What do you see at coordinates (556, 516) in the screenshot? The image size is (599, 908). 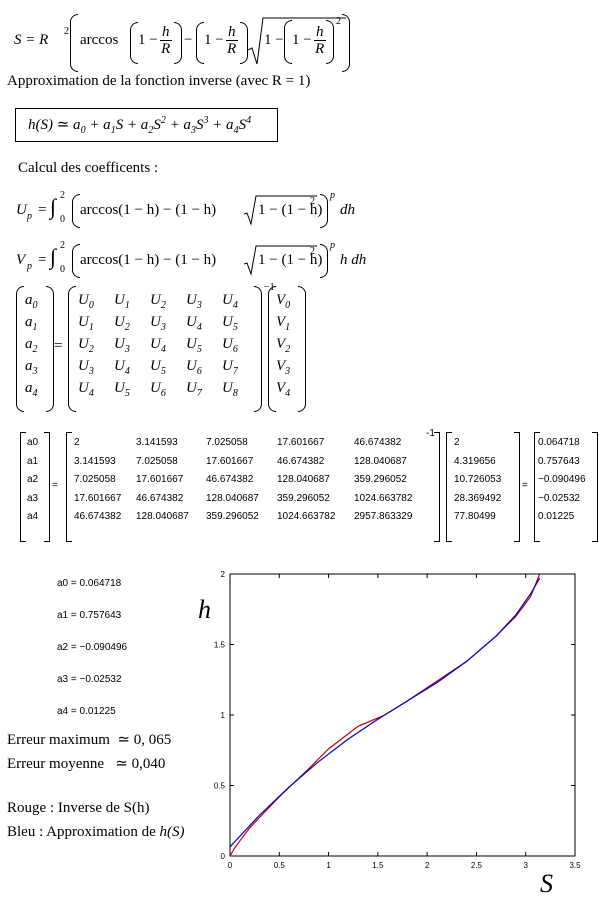 I see `num-result-cell: 0.01225` at bounding box center [556, 516].